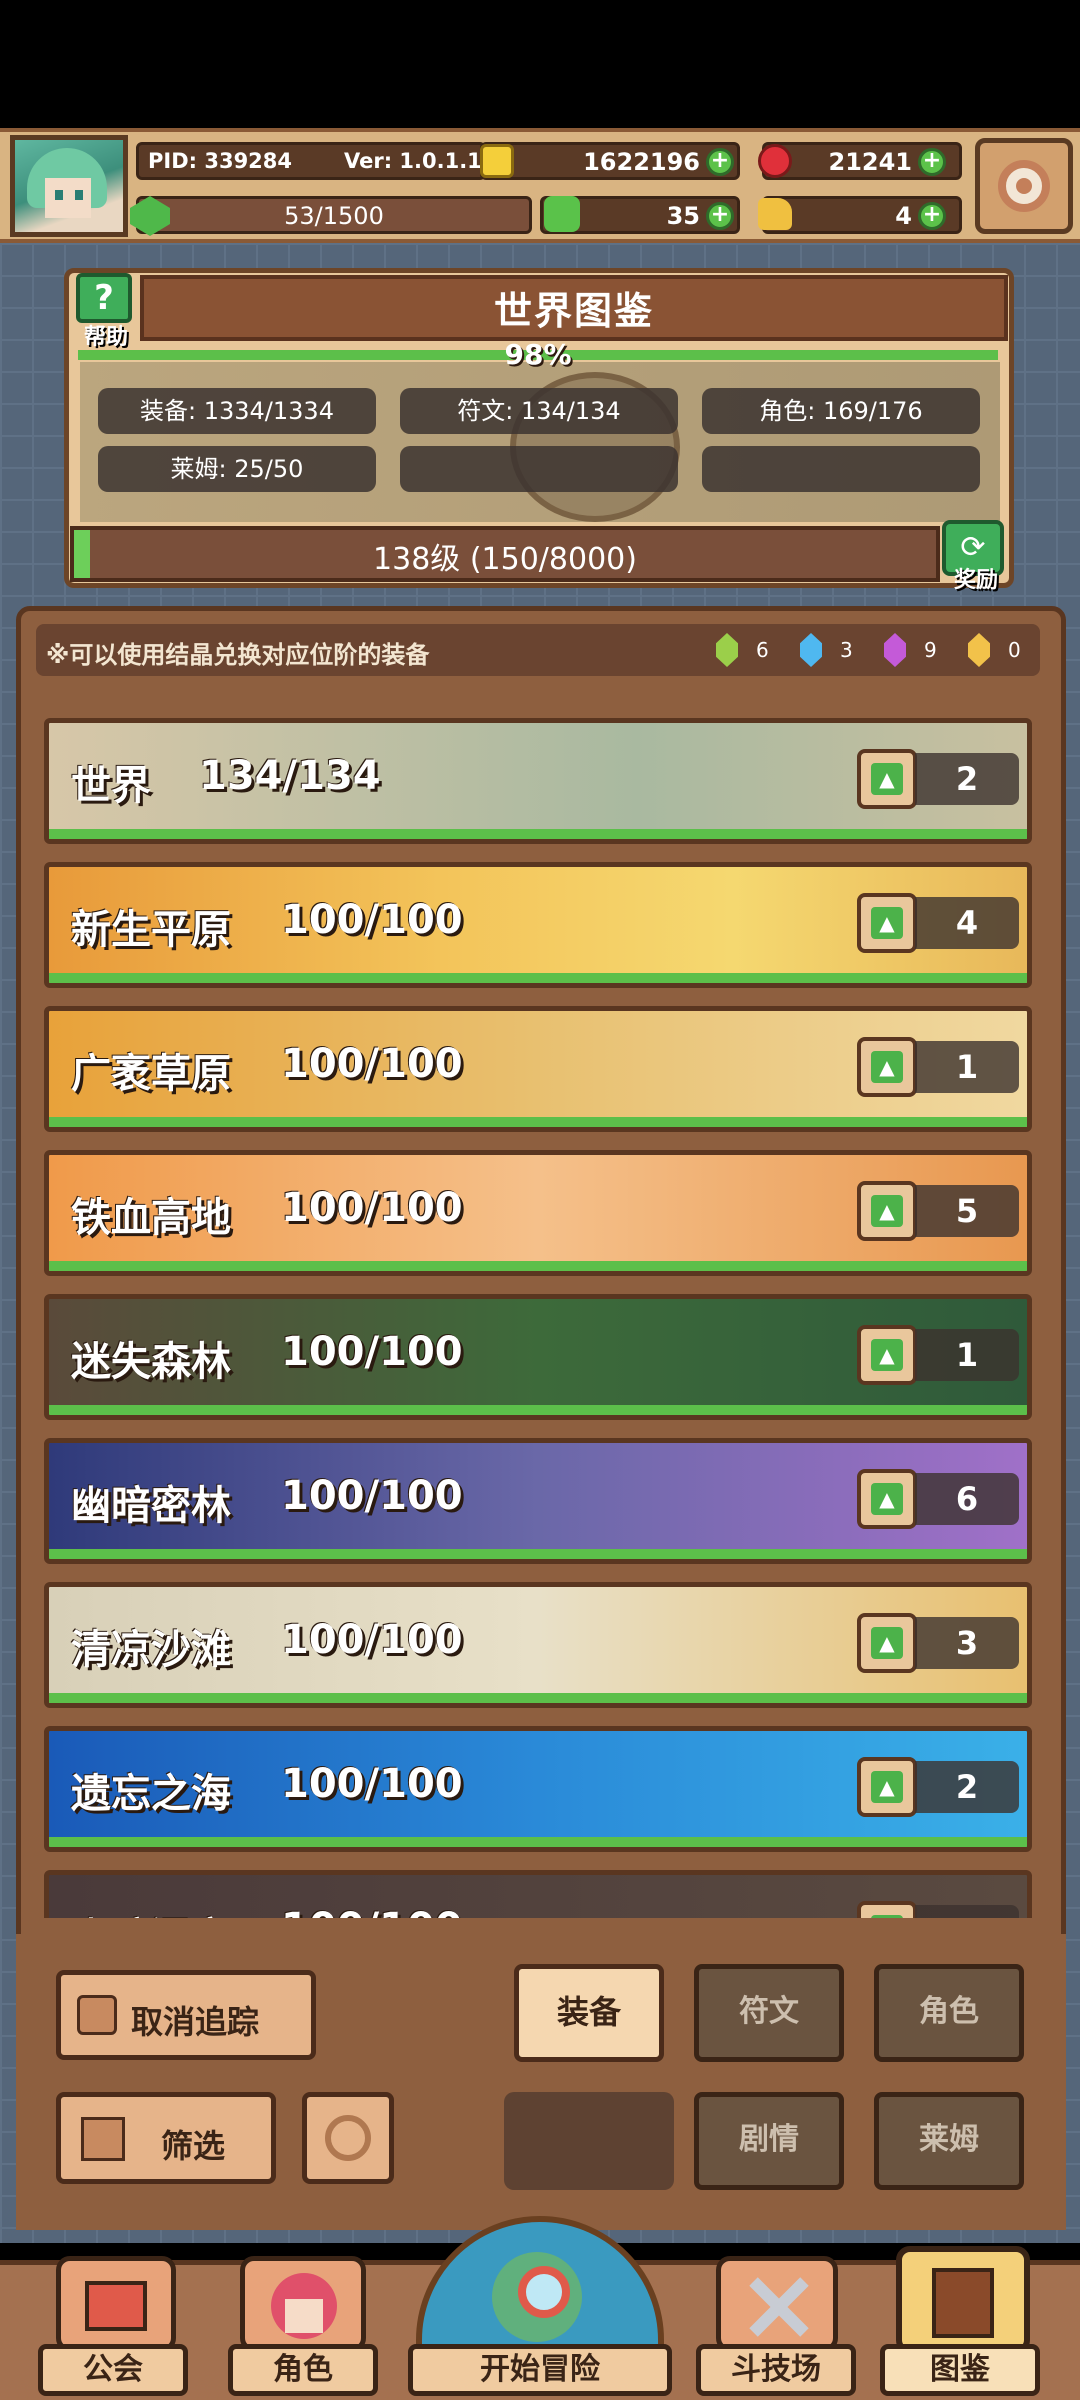 This screenshot has width=1080, height=2400. What do you see at coordinates (538, 1213) in the screenshot?
I see `region-row: 铁血高地 100/100 ▲ 5` at bounding box center [538, 1213].